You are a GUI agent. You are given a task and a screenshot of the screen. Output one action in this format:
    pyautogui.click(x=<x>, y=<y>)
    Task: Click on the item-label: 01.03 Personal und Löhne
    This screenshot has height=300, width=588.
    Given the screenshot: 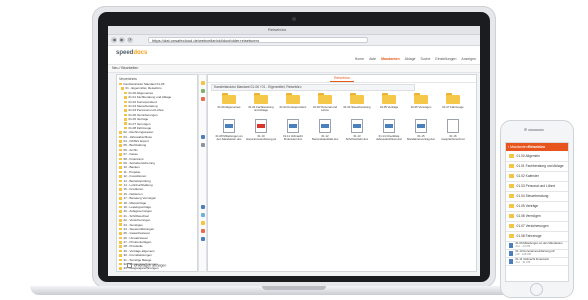 What is the action you would take?
    pyautogui.click(x=325, y=108)
    